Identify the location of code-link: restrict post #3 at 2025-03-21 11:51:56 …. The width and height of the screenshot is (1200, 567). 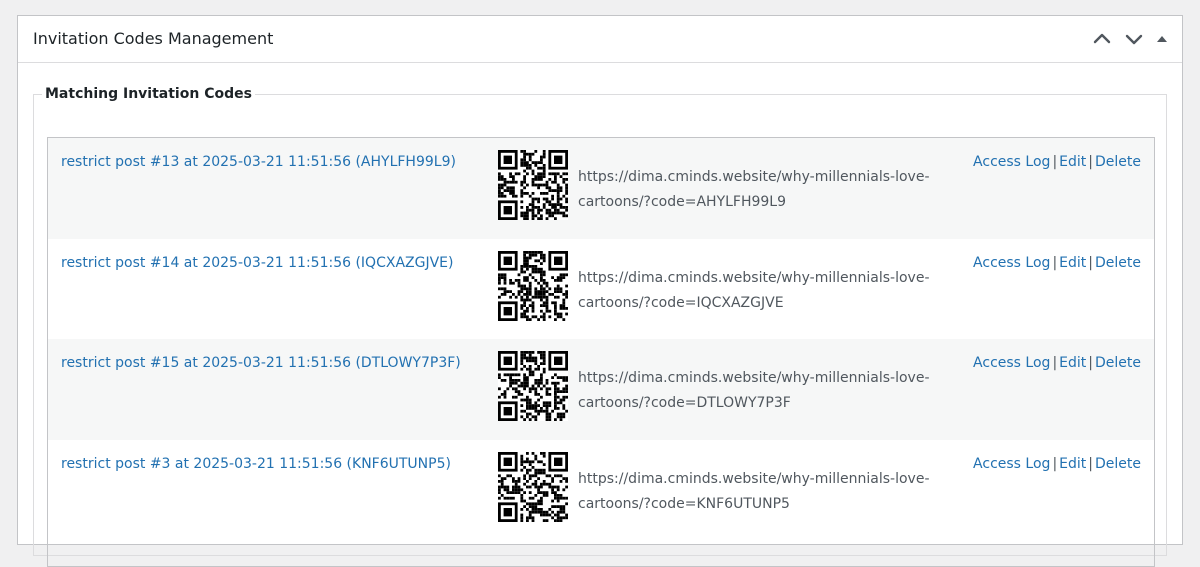
(256, 464).